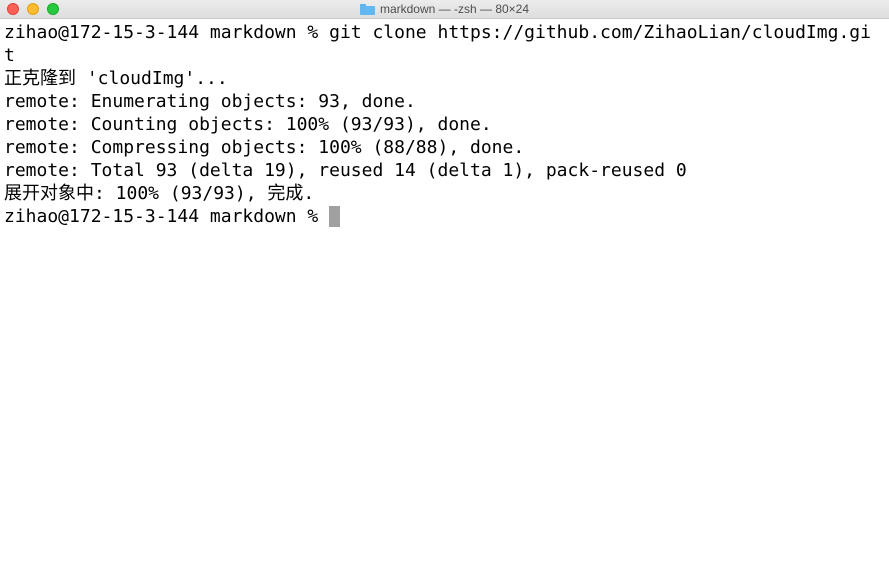 The height and width of the screenshot is (577, 889). What do you see at coordinates (210, 101) in the screenshot?
I see `terminal-line: remote: Enumerating objects: 93, done.` at bounding box center [210, 101].